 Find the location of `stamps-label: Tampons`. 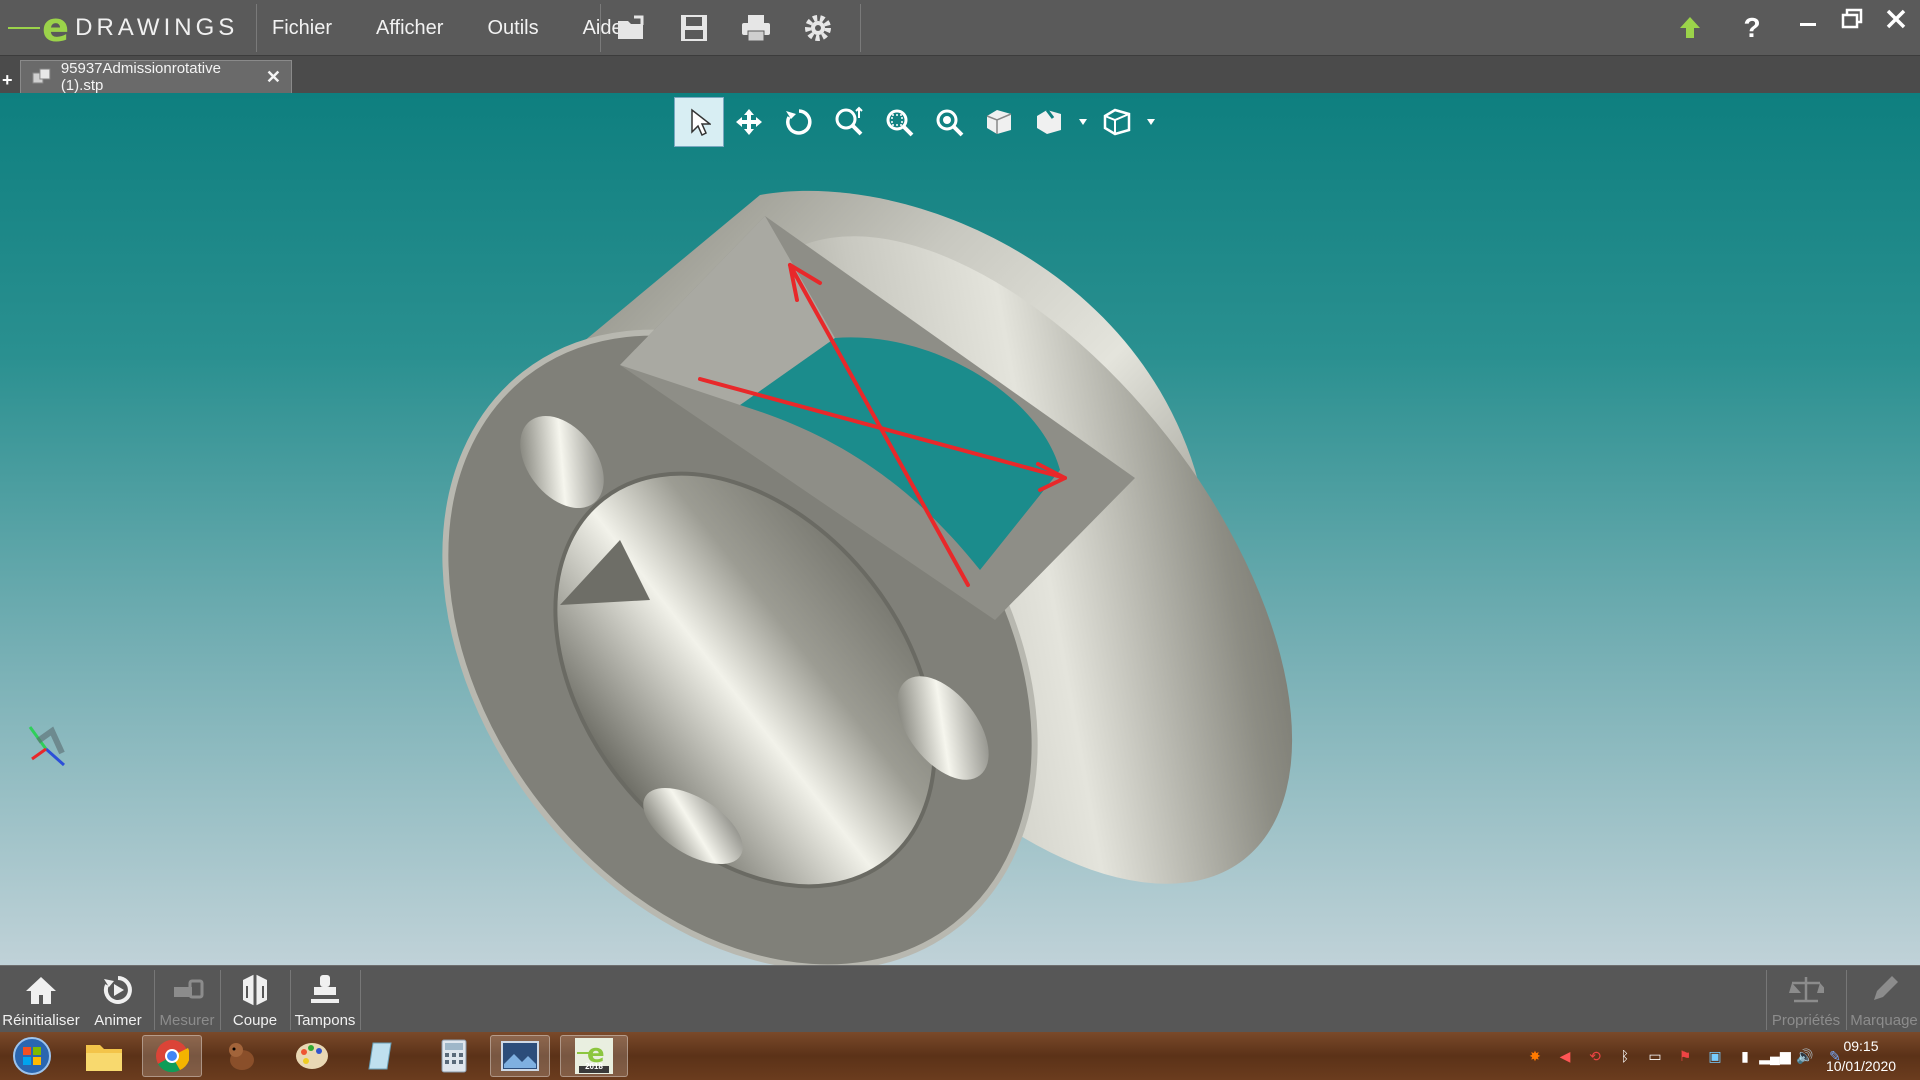

stamps-label: Tampons is located at coordinates (325, 1020).